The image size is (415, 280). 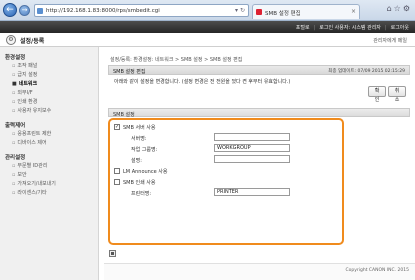 What do you see at coordinates (252, 192) in the screenshot?
I see `printer-name-field: PRINTER` at bounding box center [252, 192].